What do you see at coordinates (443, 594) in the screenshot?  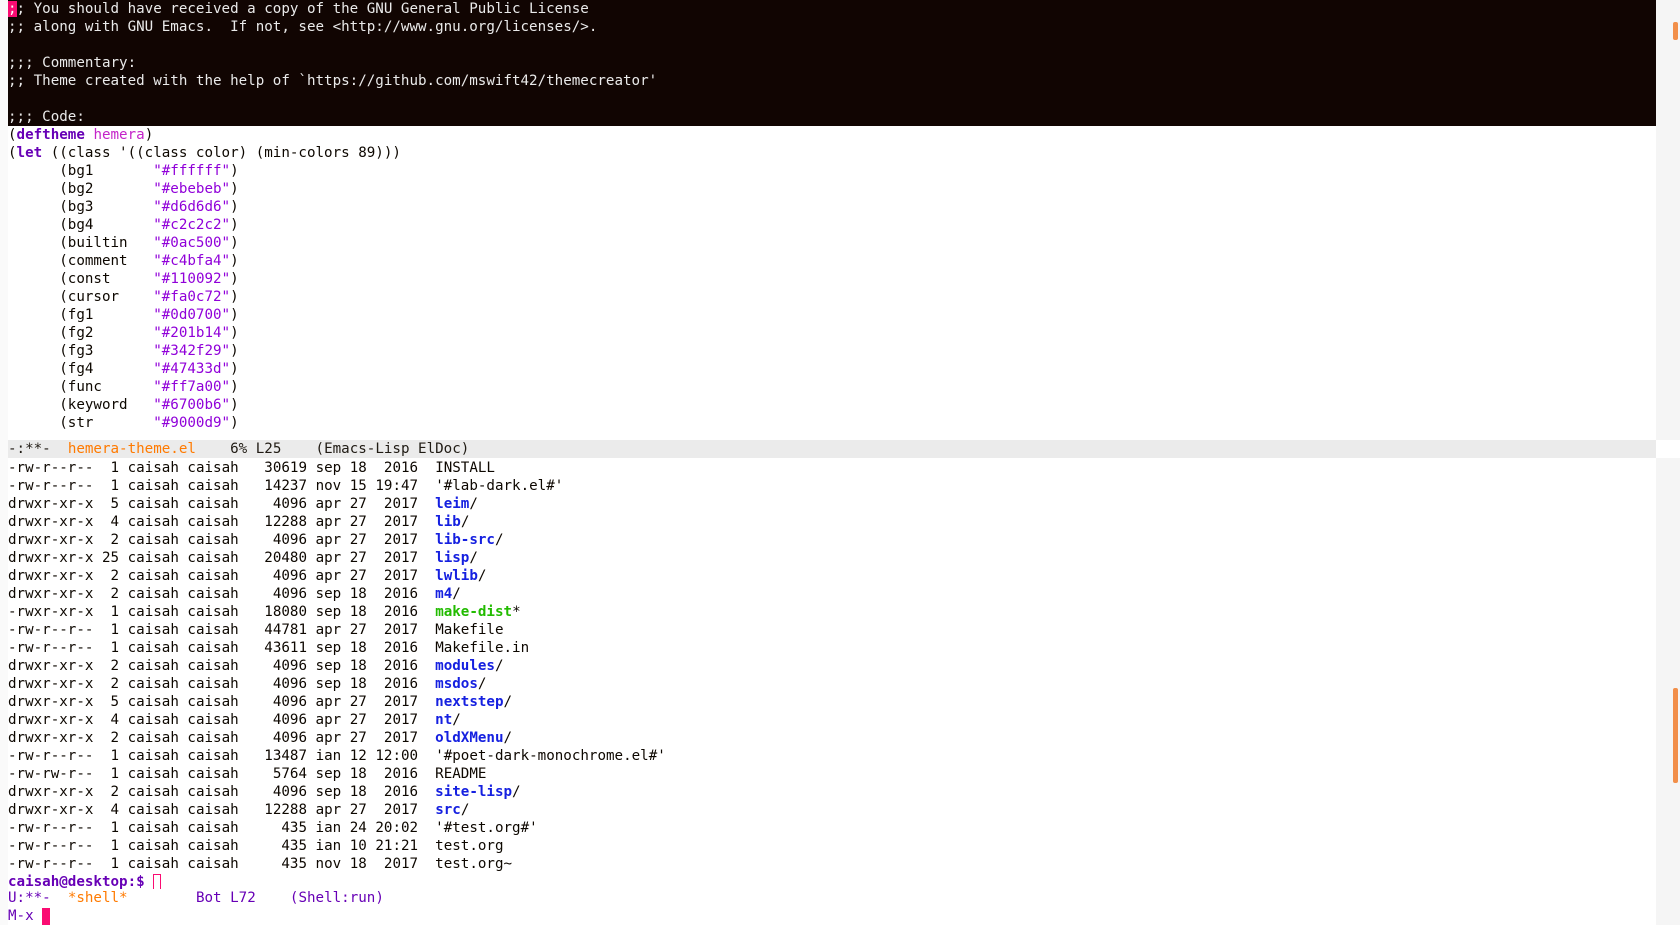 I see `file-name: m4` at bounding box center [443, 594].